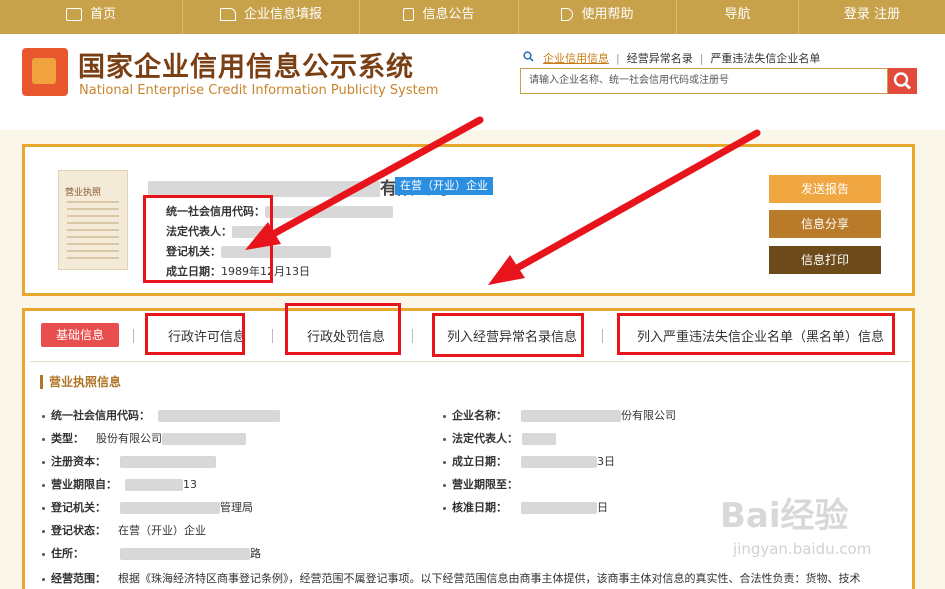 The height and width of the screenshot is (589, 945). Describe the element at coordinates (144, 438) in the screenshot. I see `field-type: 类型： 股份有限公司` at that location.